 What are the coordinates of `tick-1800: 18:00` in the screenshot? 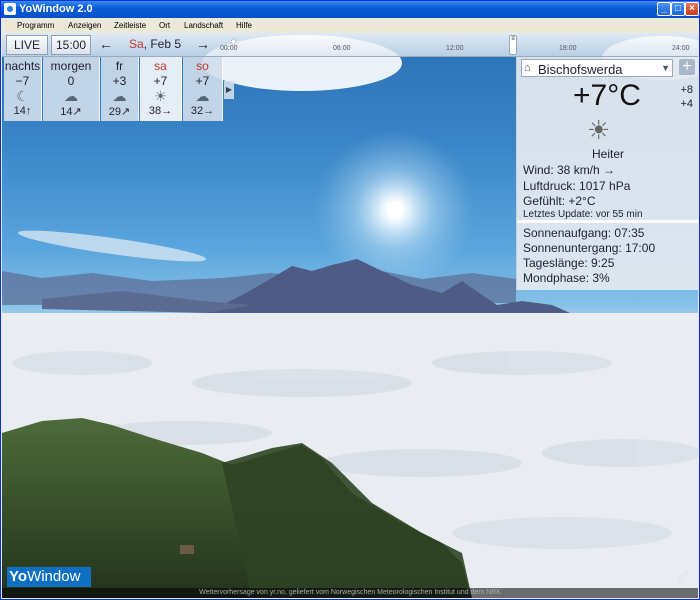 It's located at (568, 48).